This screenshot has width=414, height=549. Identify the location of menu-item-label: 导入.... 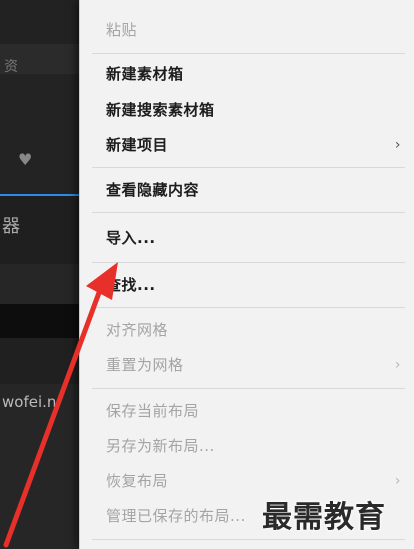
(131, 238).